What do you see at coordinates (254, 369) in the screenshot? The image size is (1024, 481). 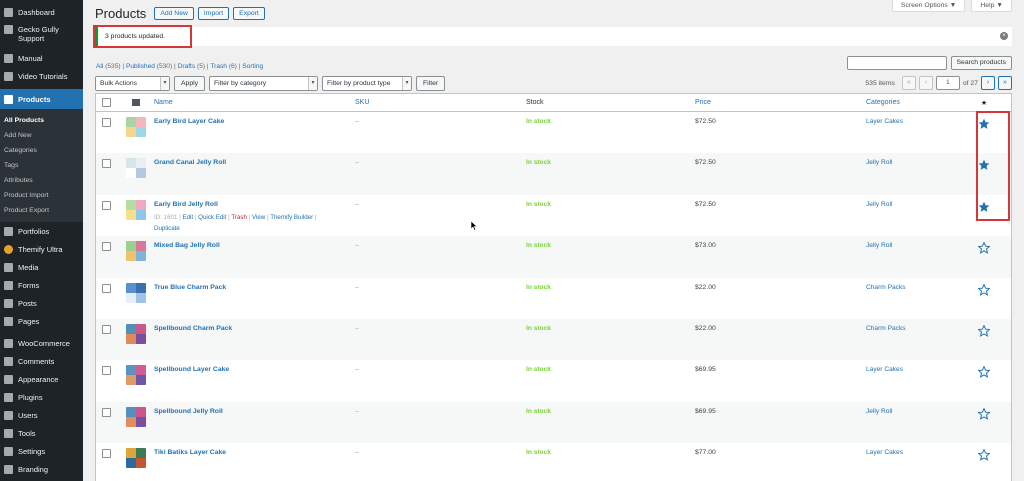 I see `product-name-link: Spellbound Layer Cake` at bounding box center [254, 369].